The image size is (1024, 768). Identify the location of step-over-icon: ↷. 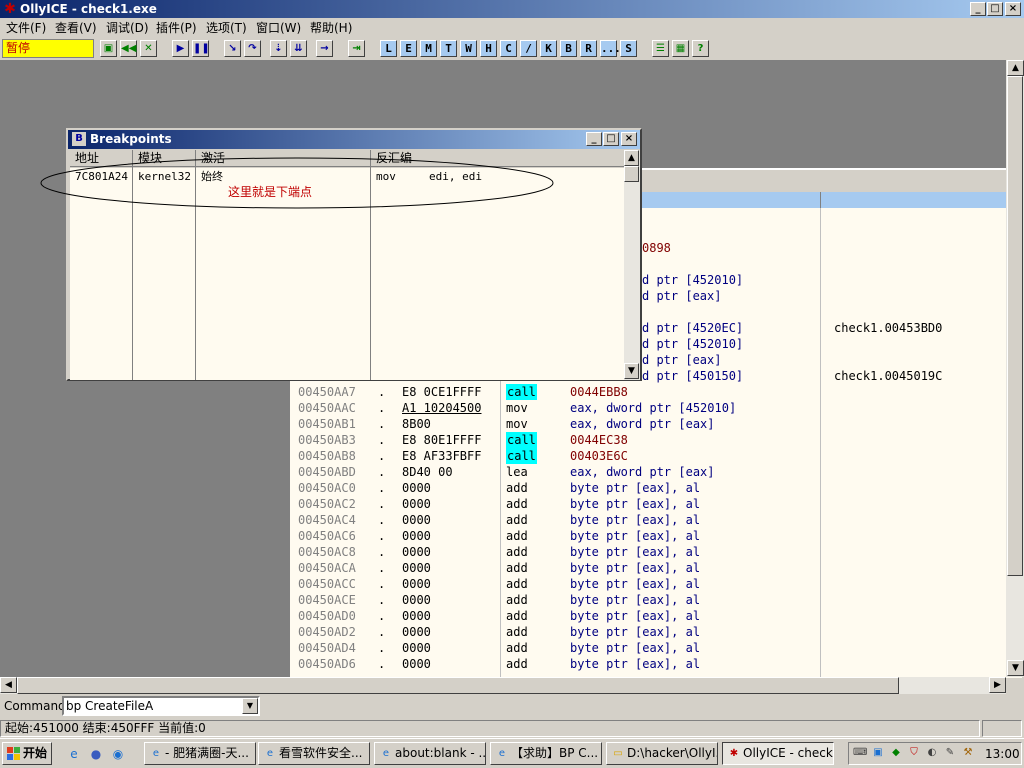
(252, 48).